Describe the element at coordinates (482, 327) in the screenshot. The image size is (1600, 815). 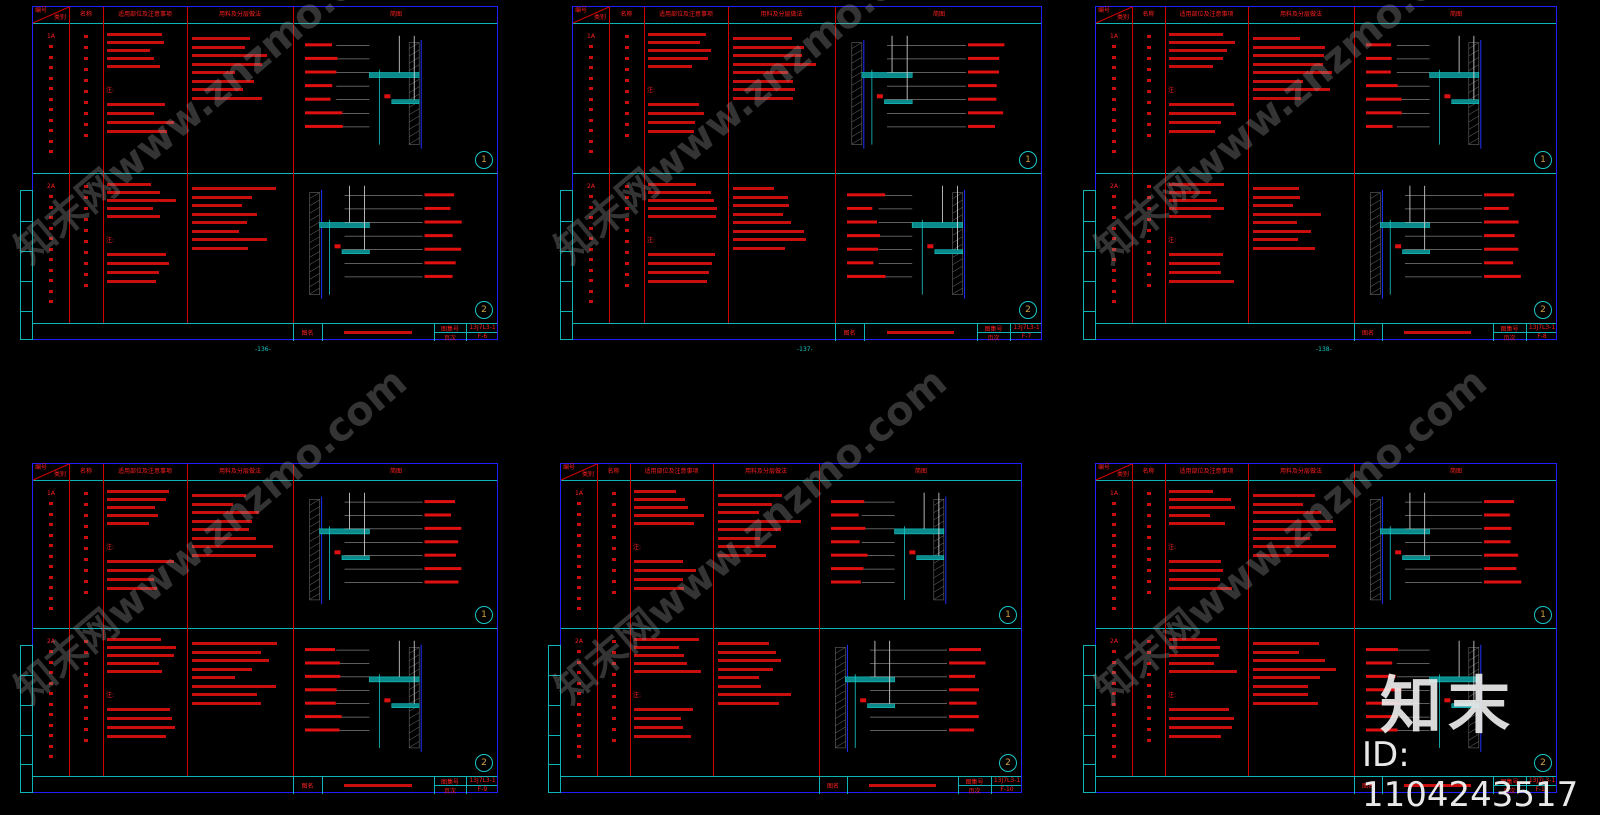
I see `titleblock-atlas-number: 13J7L3-1` at that location.